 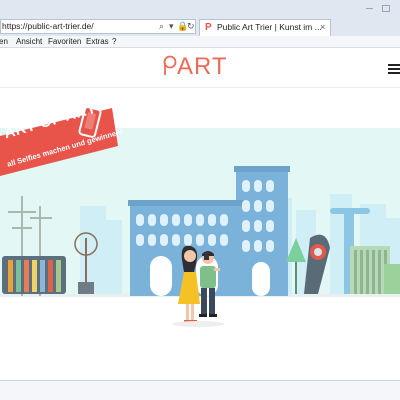 What do you see at coordinates (171, 26) in the screenshot?
I see `chevron-down-icon: ▾` at bounding box center [171, 26].